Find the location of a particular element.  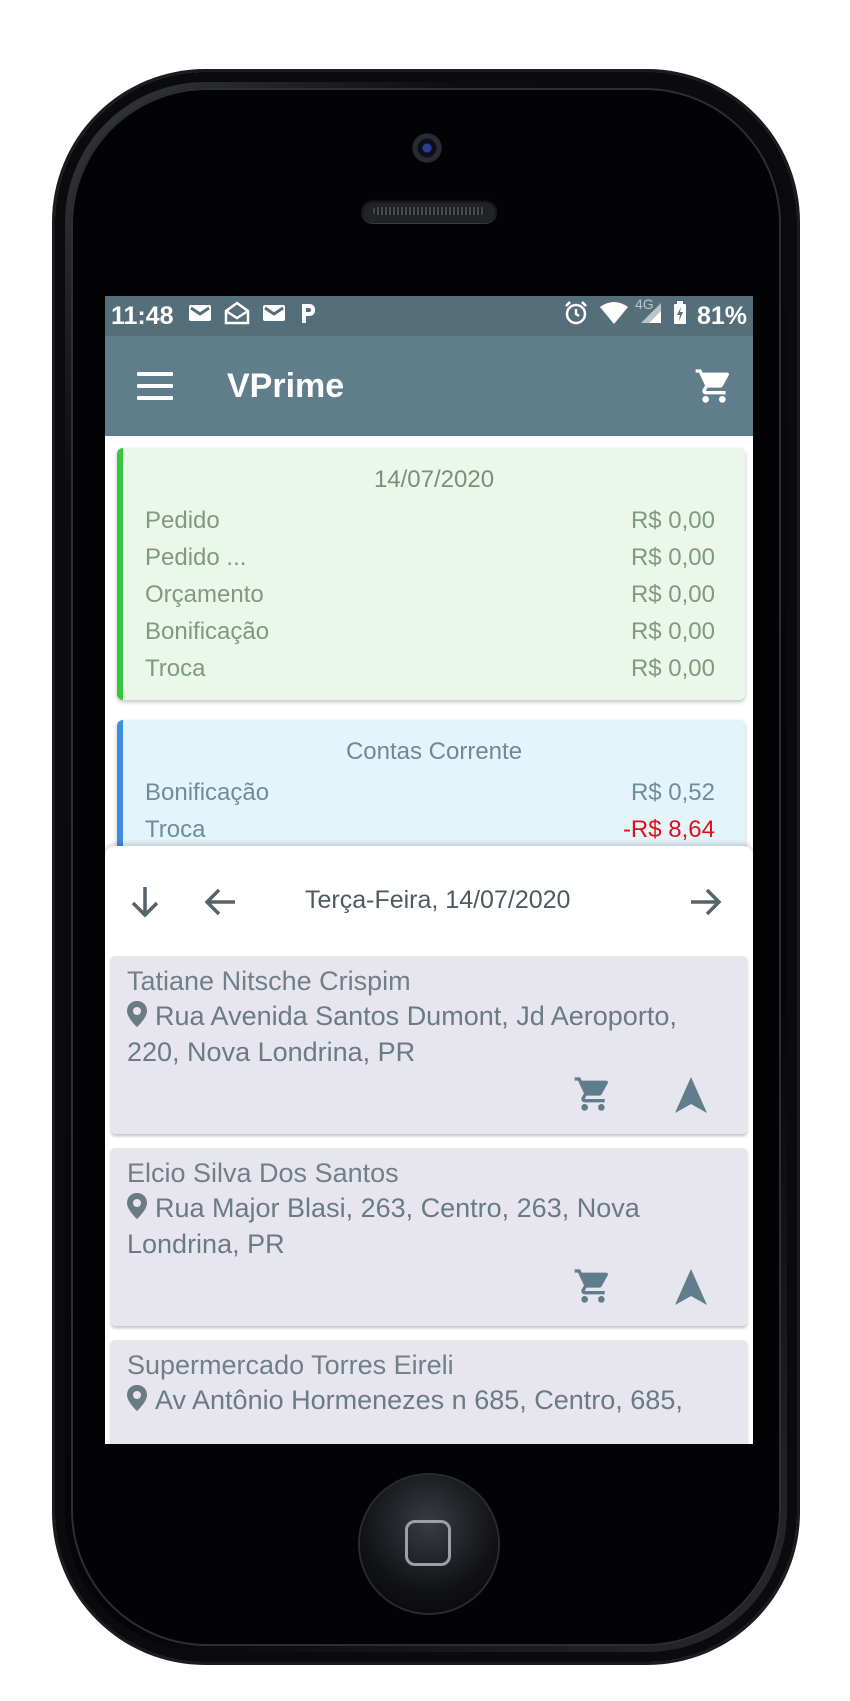

date-navigation-bar: Terça-Feira, 14/07/2020 is located at coordinates (429, 901).